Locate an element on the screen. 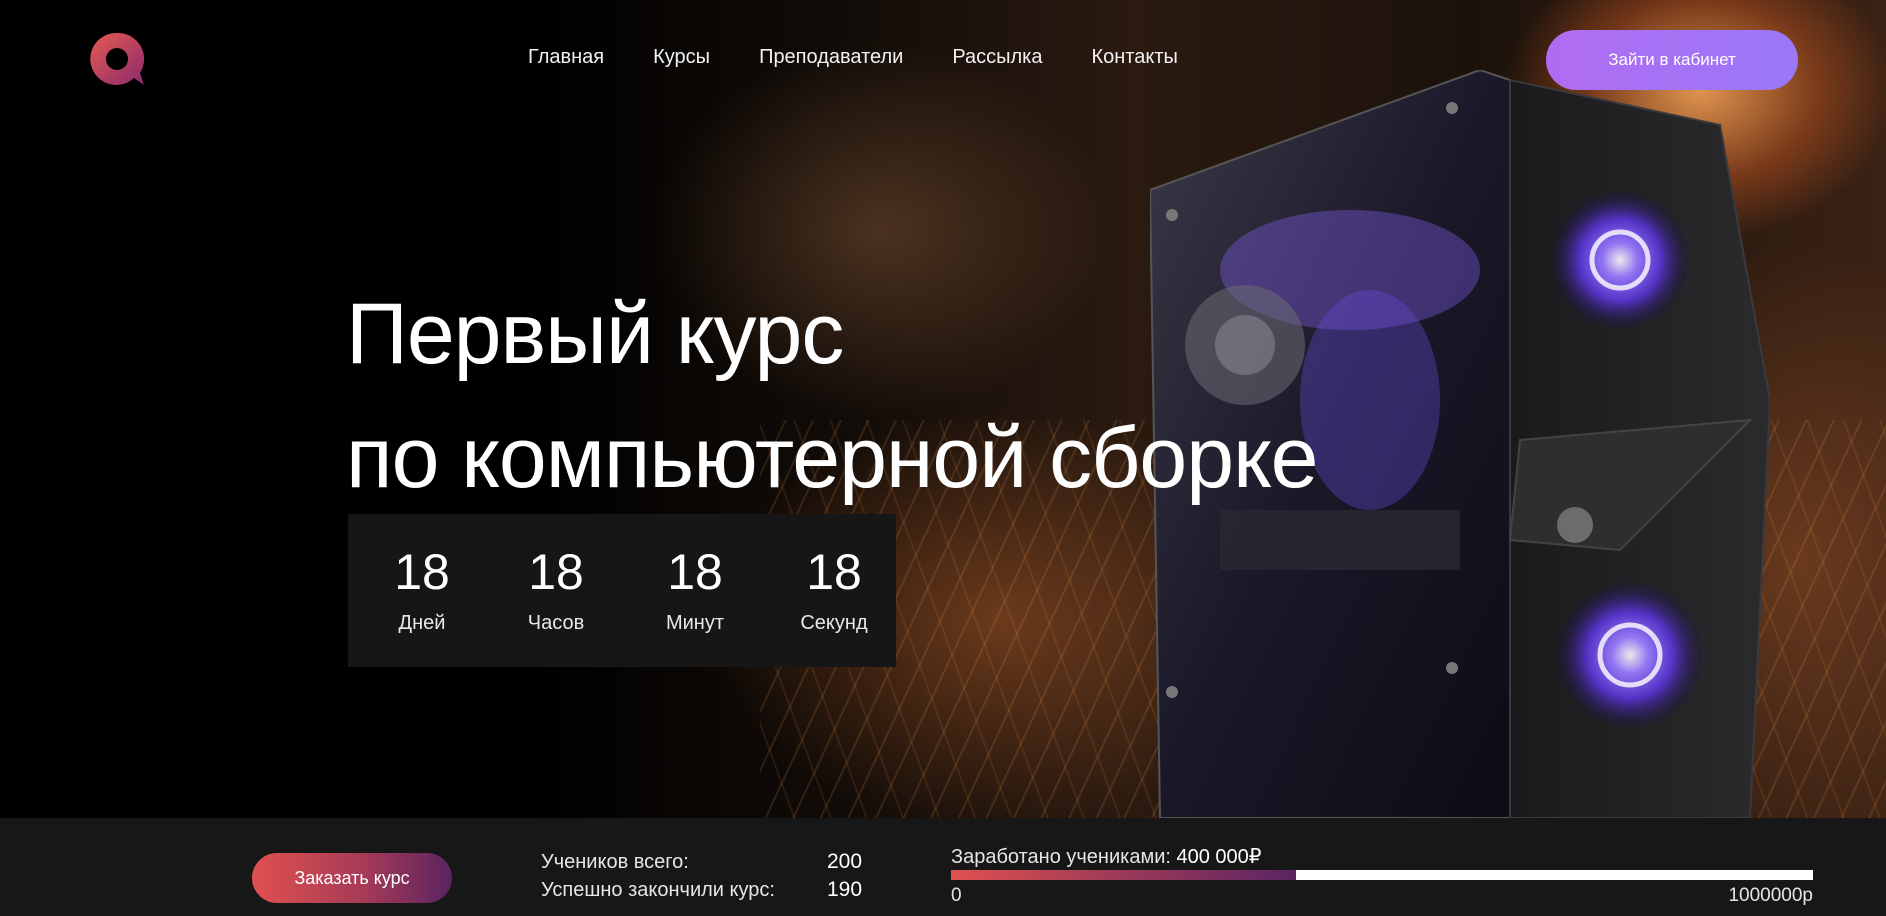  earned-value: 400 000₽ is located at coordinates (1219, 857).